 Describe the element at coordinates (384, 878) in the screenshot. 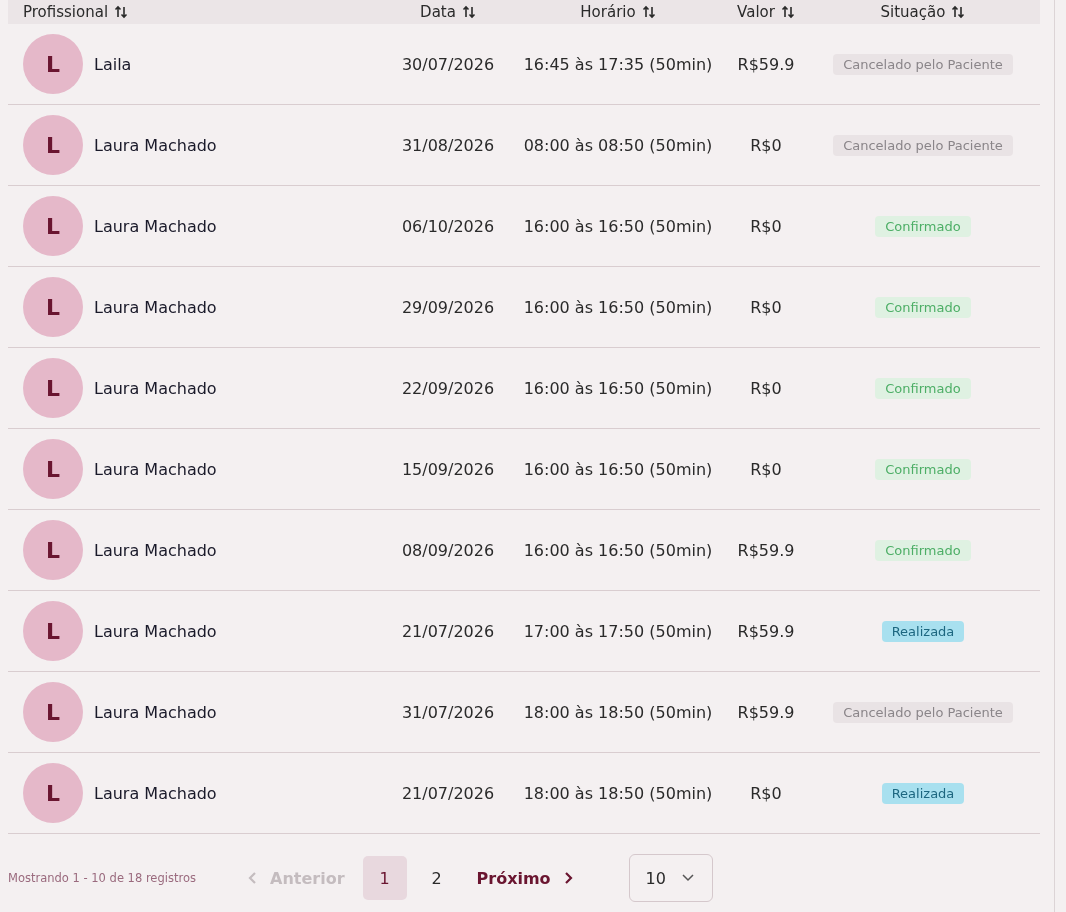

I see `page-button: 1` at that location.